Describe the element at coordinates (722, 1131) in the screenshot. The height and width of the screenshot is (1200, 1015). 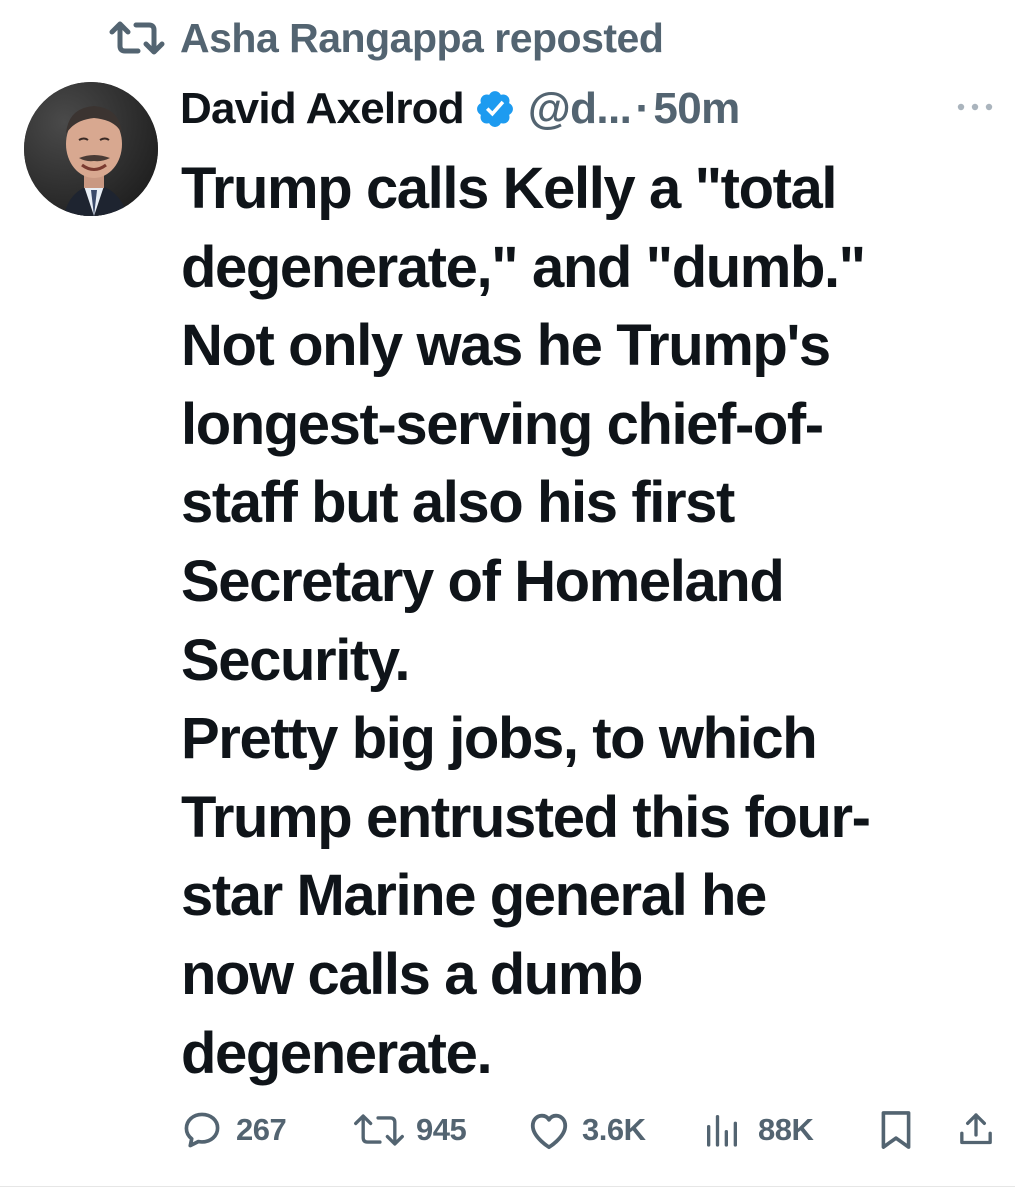
I see `views-icon` at that location.